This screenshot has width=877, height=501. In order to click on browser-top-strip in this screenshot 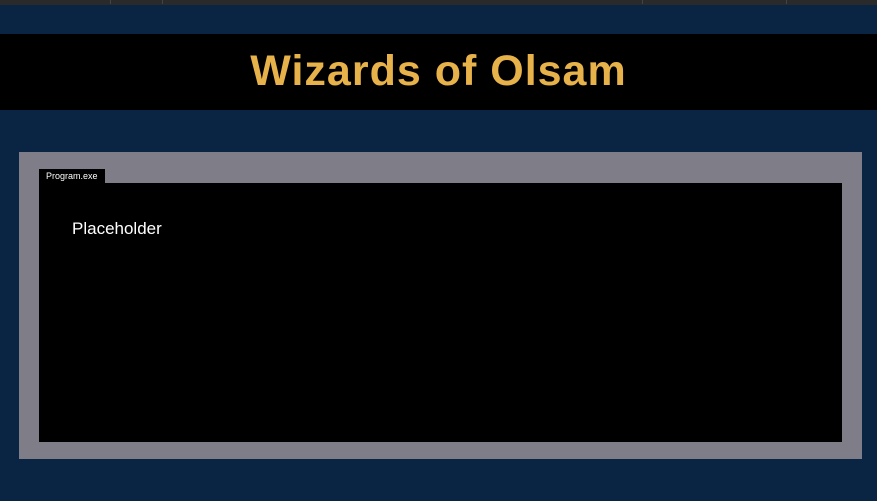, I will do `click(438, 2)`.